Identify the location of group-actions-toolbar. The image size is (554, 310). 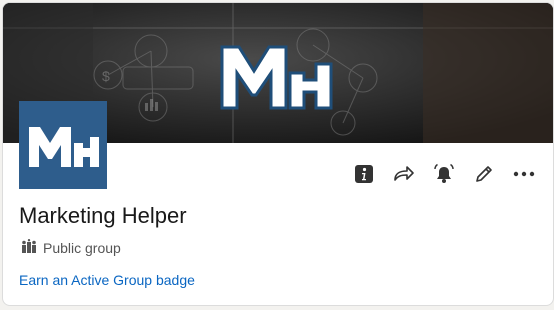
(444, 174).